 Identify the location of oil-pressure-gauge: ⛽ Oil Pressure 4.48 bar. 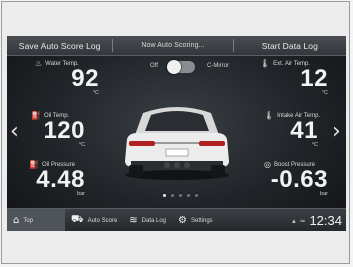
(67, 178).